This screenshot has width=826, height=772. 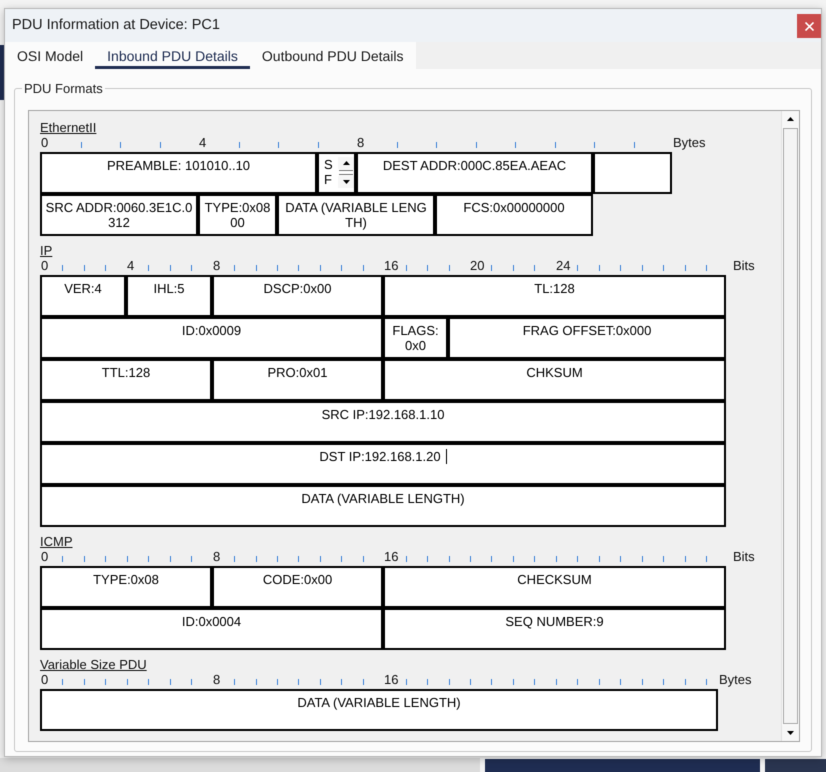 What do you see at coordinates (474, 173) in the screenshot?
I see `pdu-field: DEST ADDR:000C.85EA.AEAC` at bounding box center [474, 173].